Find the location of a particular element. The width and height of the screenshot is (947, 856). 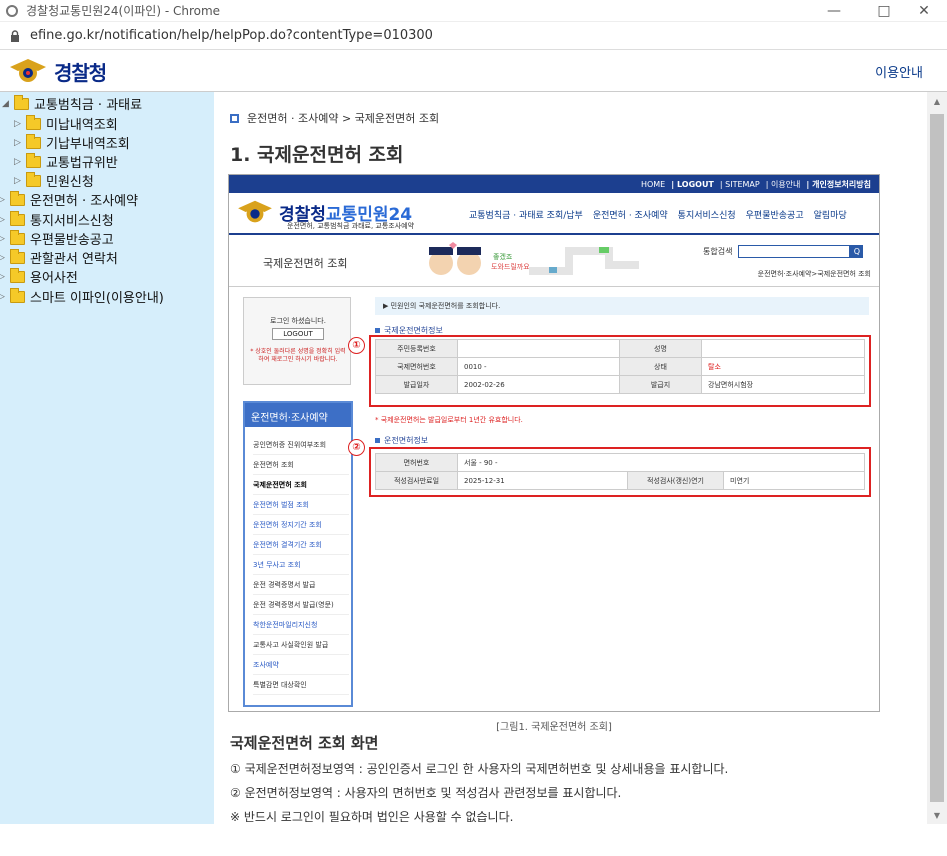

search-label: 통합검색 is located at coordinates (718, 251).